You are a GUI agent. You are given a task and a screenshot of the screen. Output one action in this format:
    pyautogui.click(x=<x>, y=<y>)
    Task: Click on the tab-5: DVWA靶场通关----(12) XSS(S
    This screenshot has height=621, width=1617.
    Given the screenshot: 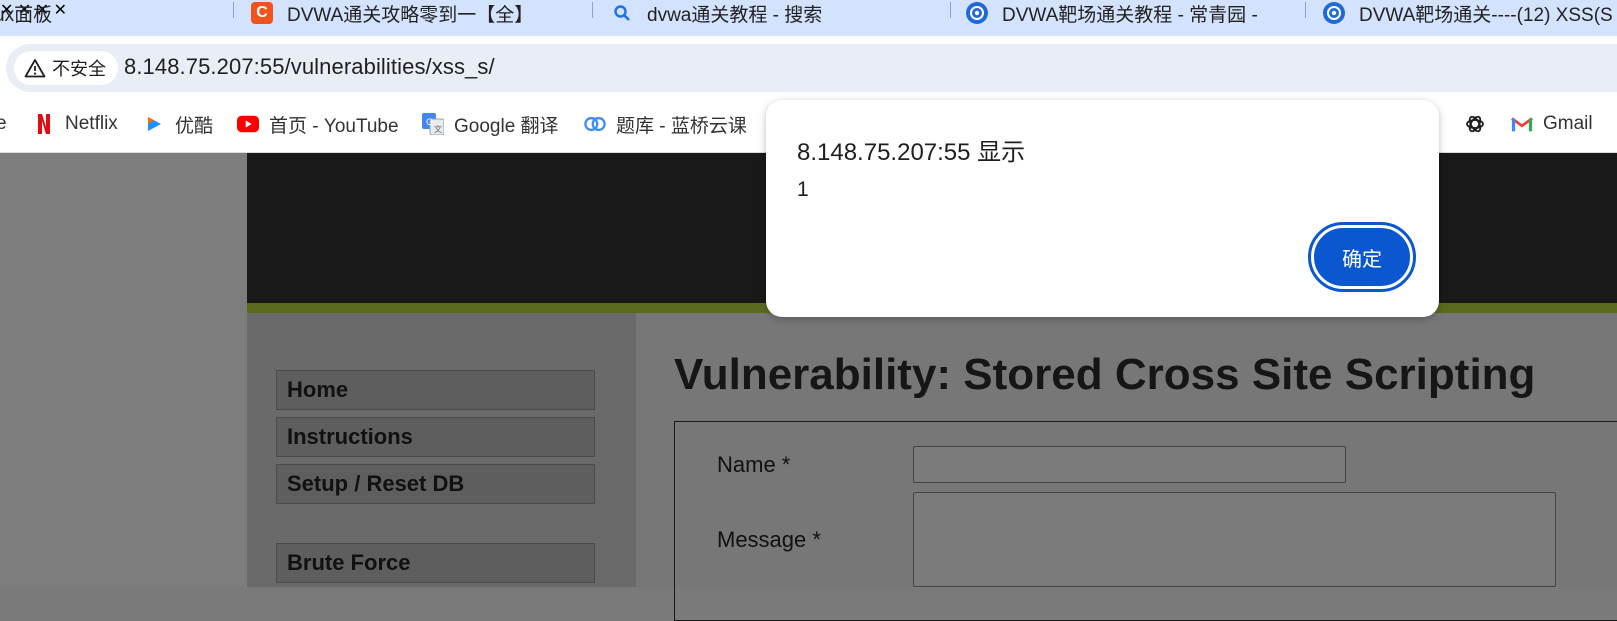 What is the action you would take?
    pyautogui.click(x=1470, y=13)
    